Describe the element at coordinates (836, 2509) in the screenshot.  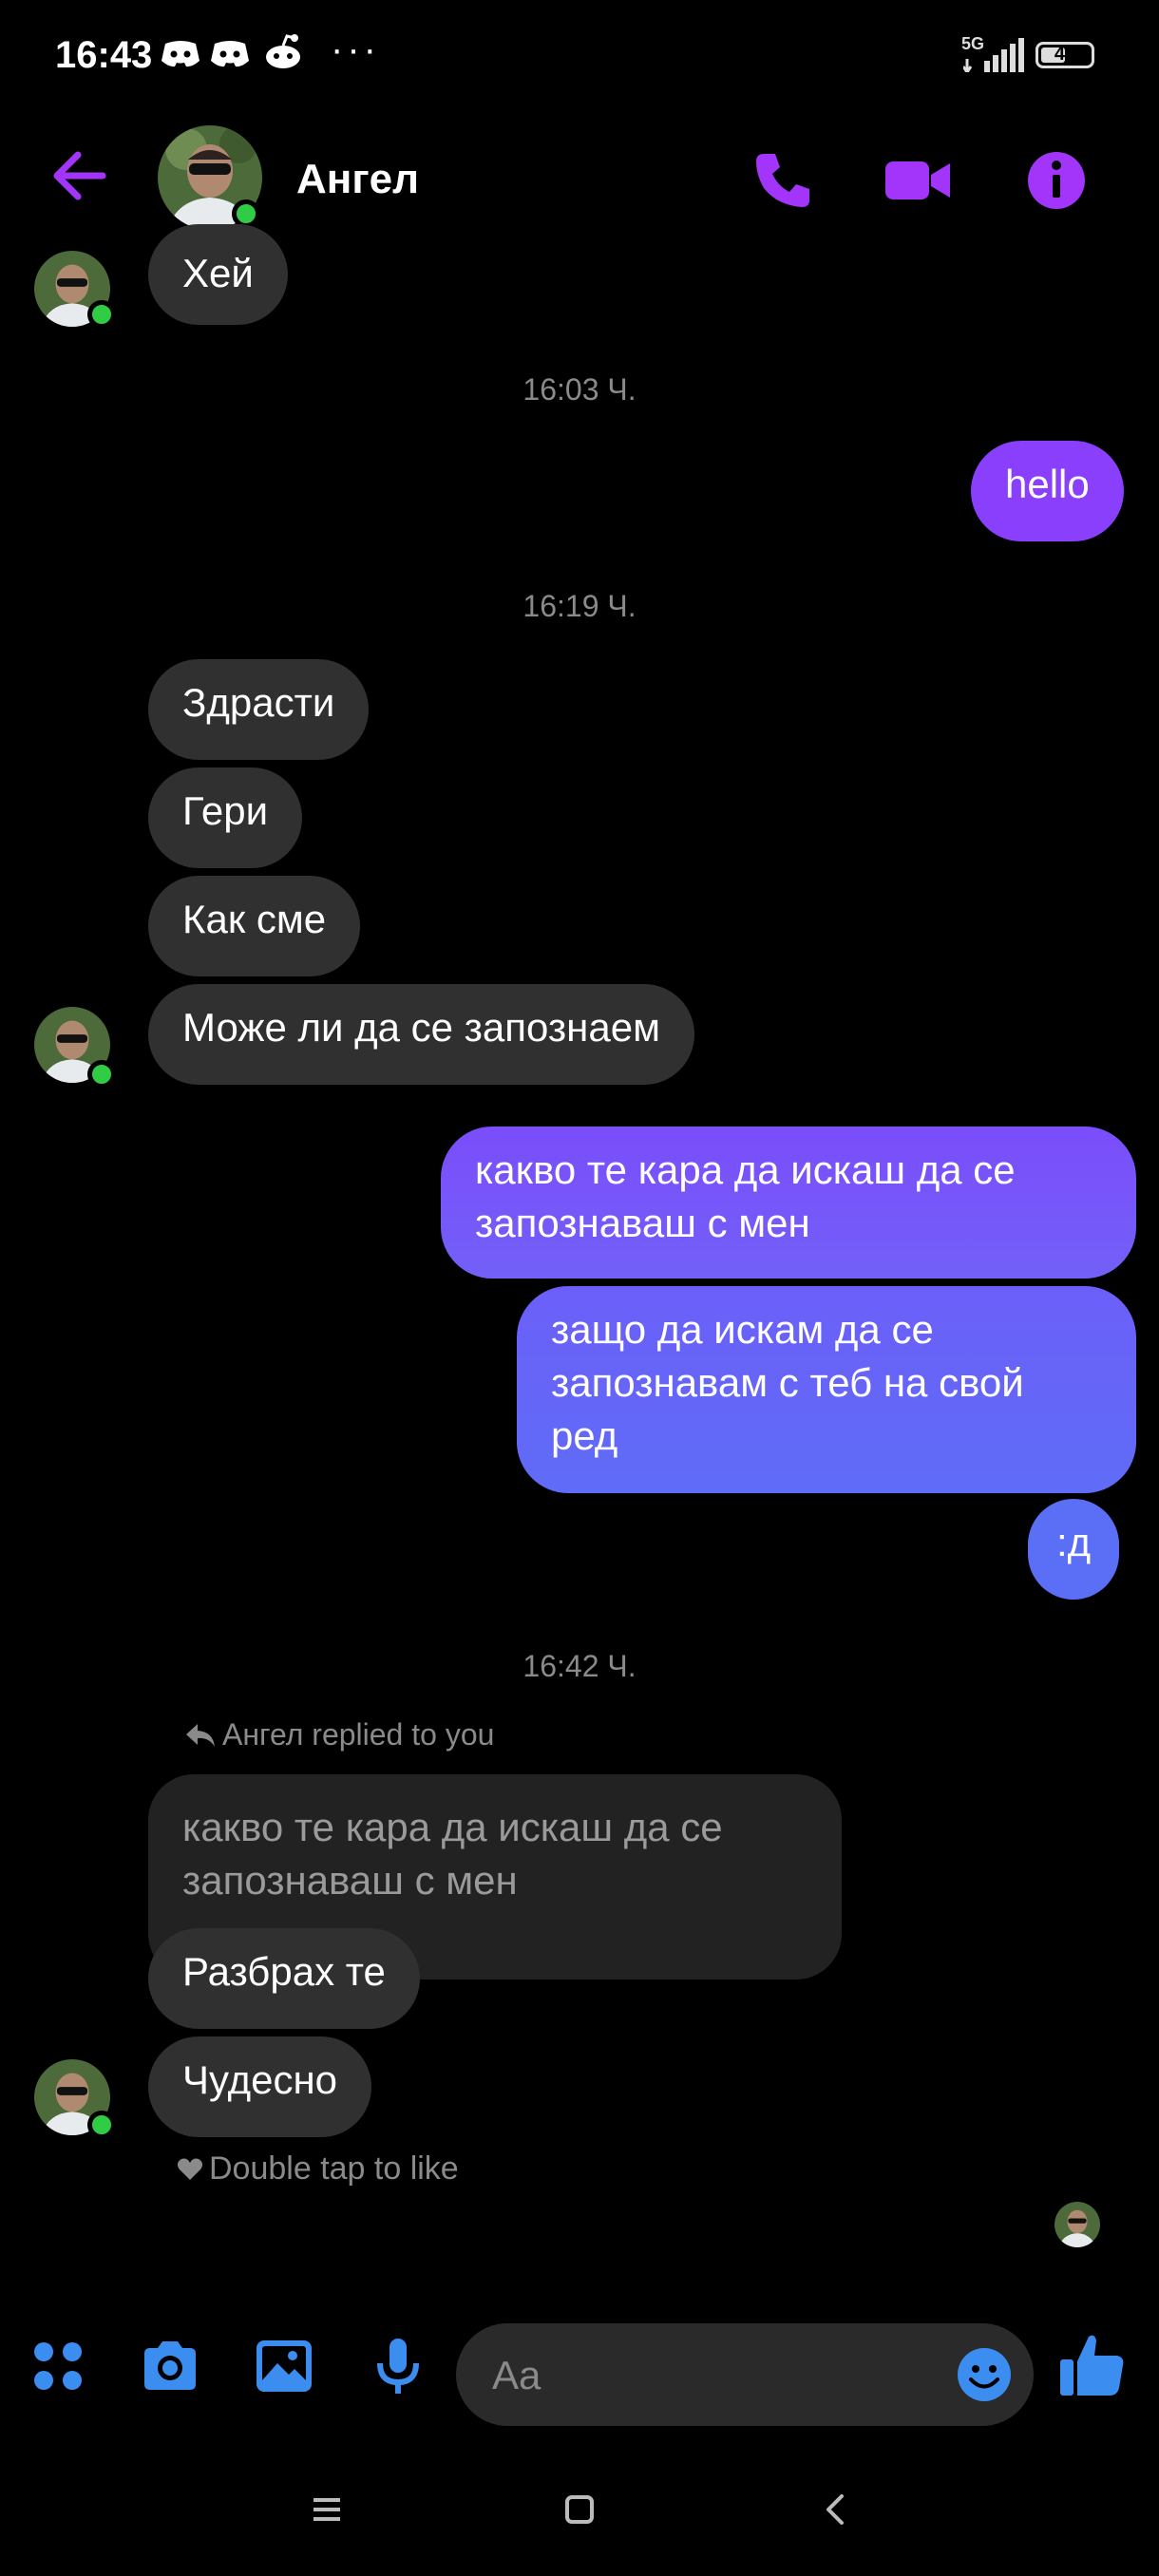
I see `back-icon` at that location.